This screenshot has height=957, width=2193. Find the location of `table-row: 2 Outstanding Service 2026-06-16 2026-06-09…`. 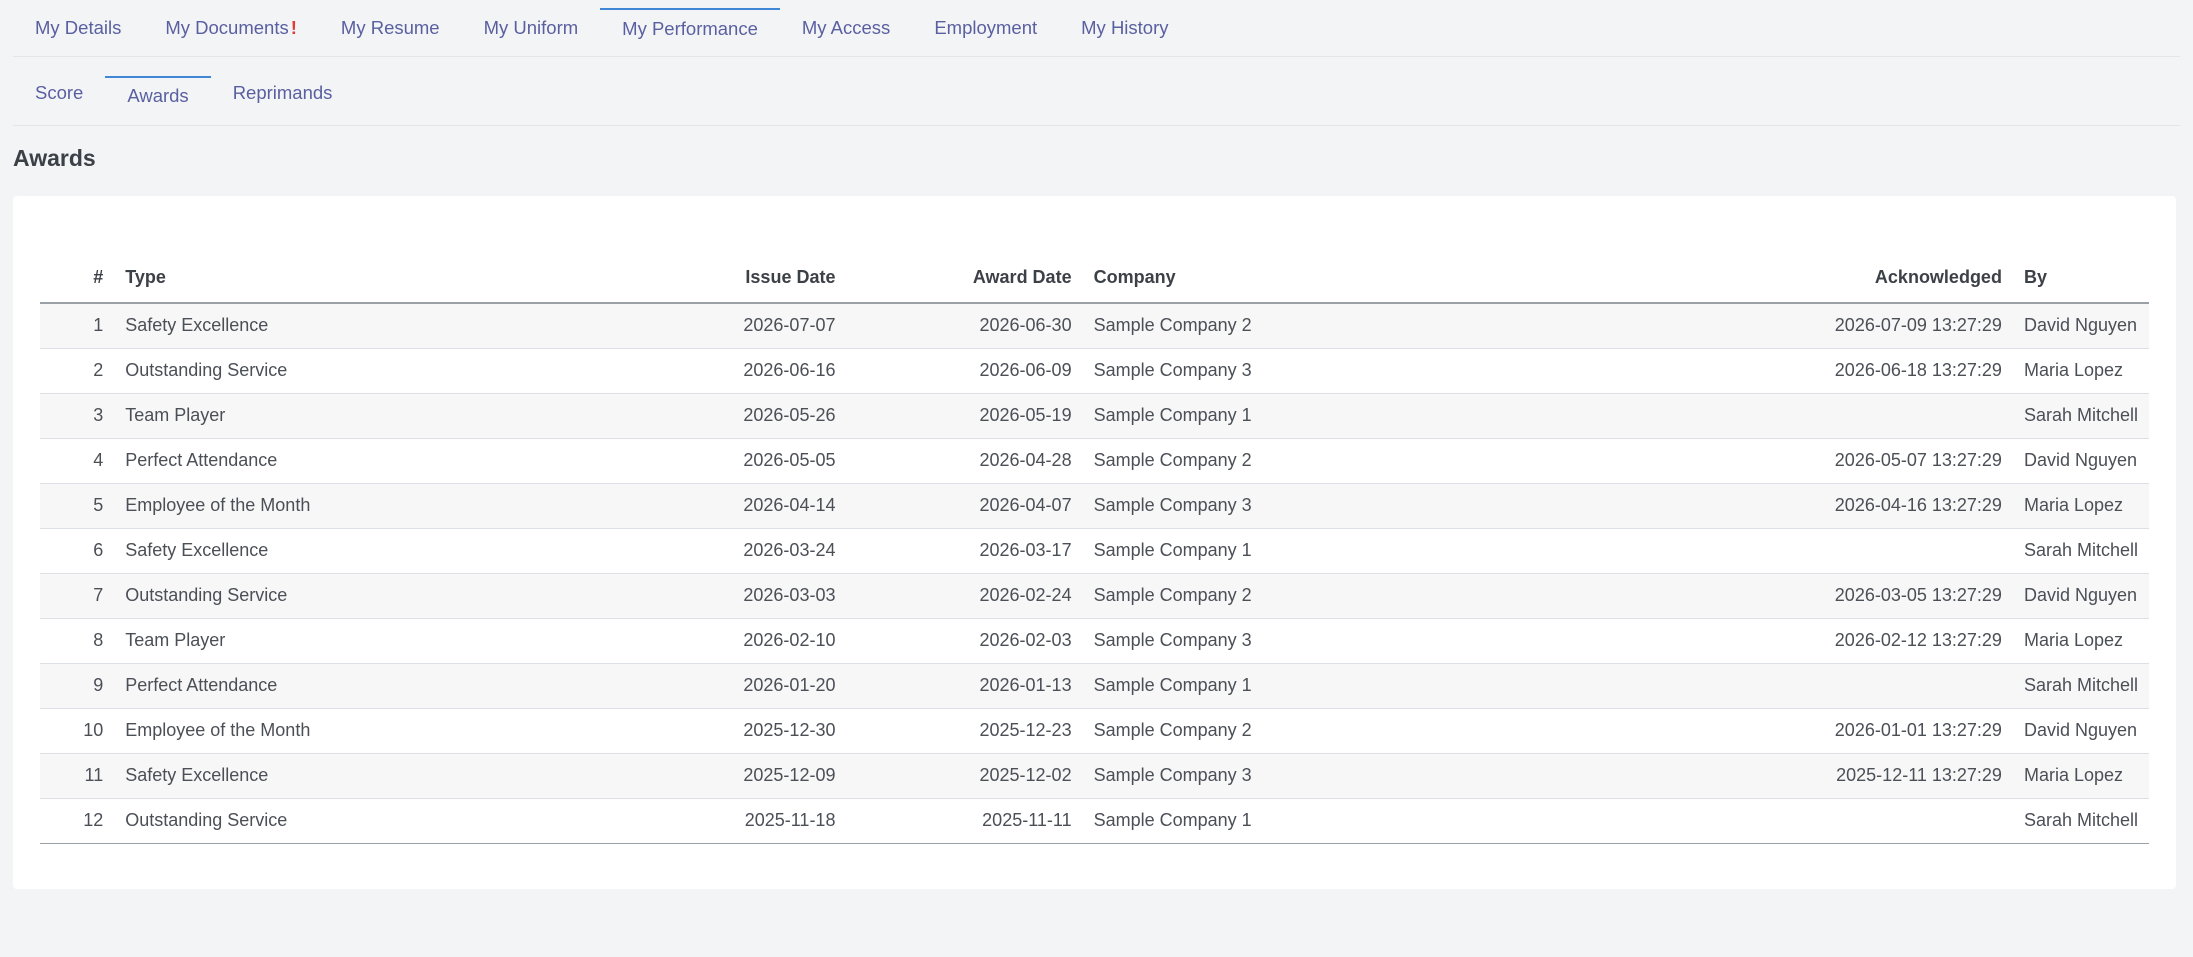

table-row: 2 Outstanding Service 2026-06-16 2026-06-09… is located at coordinates (1094, 371).